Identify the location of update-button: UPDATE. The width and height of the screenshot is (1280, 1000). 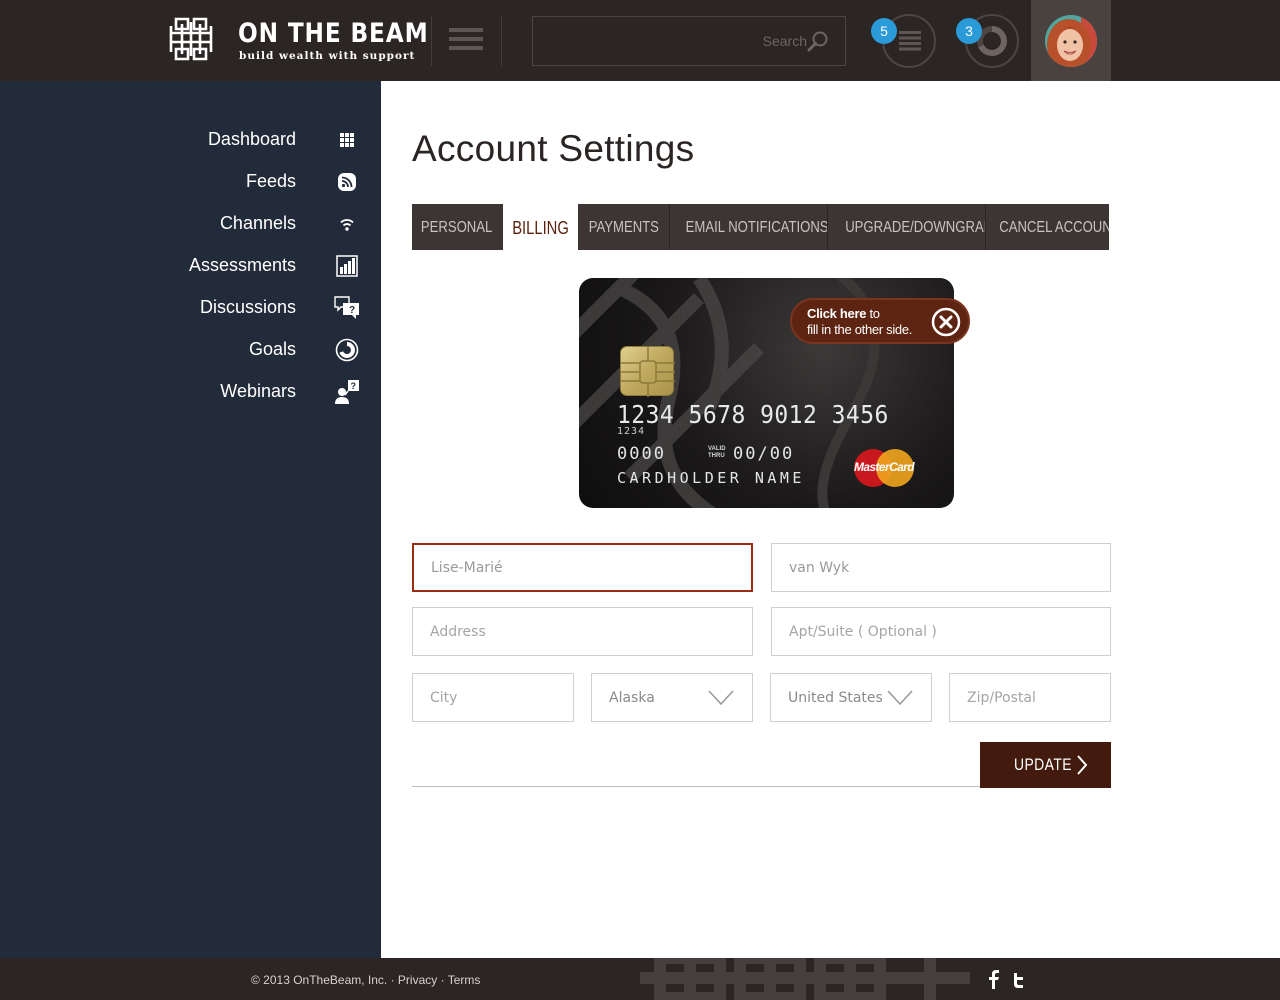
(1045, 765).